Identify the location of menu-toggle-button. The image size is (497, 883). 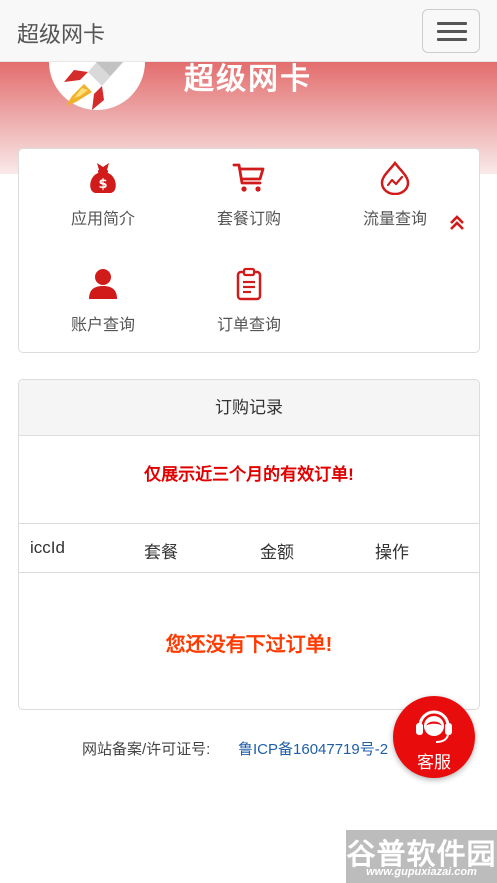
(451, 31).